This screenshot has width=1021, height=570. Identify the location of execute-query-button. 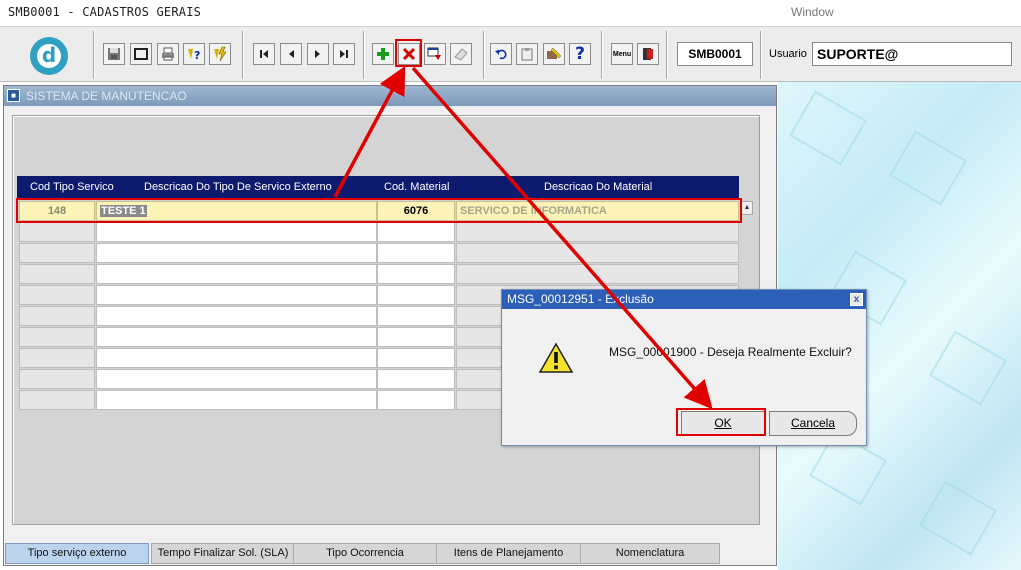
(220, 54).